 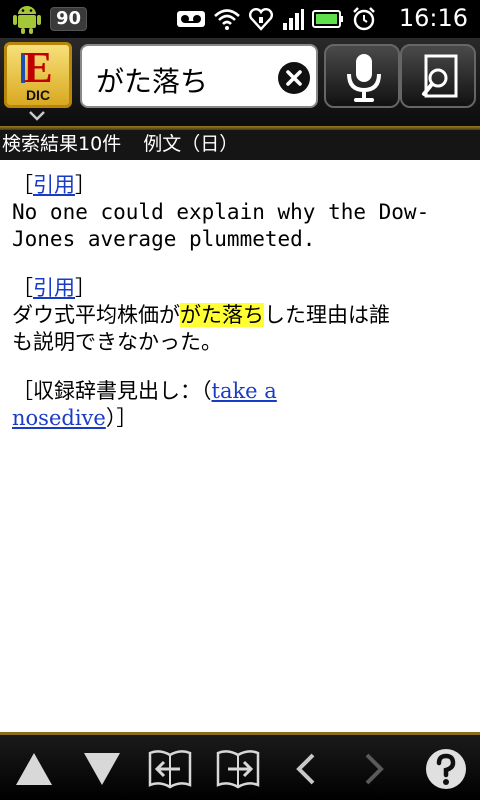 I want to click on clear-search-icon, so click(x=294, y=78).